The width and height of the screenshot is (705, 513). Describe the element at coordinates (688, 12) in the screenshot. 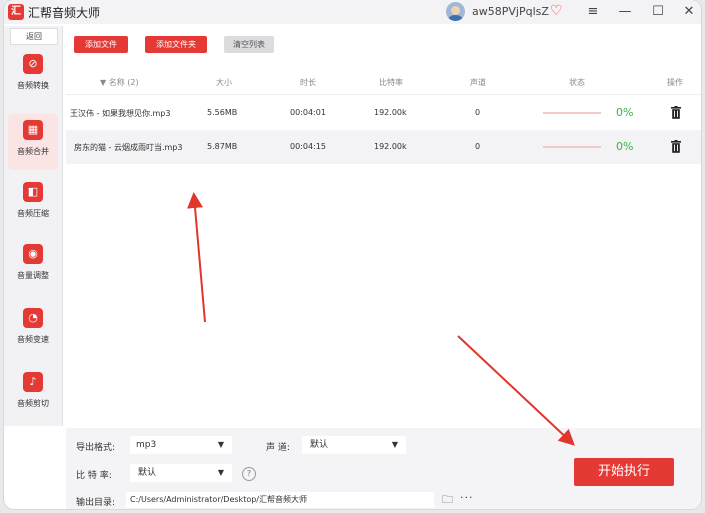

I see `close-button: ✕` at that location.